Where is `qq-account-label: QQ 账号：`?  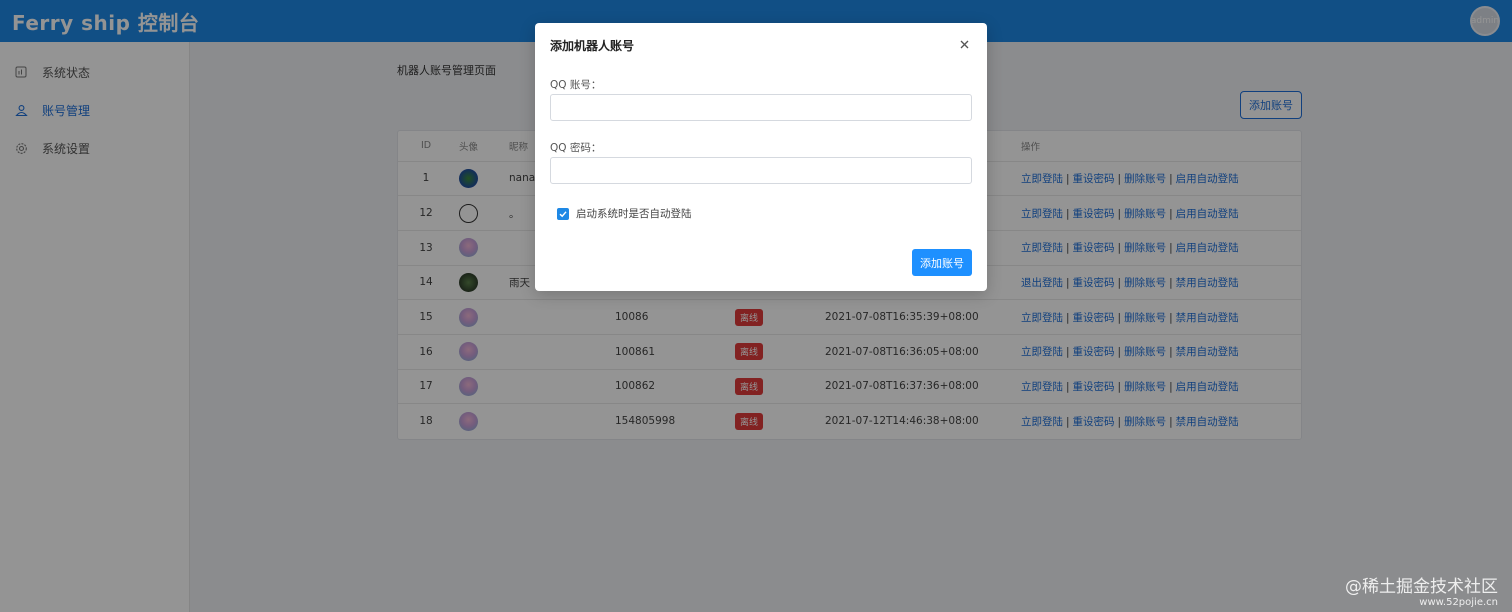 qq-account-label: QQ 账号： is located at coordinates (576, 85).